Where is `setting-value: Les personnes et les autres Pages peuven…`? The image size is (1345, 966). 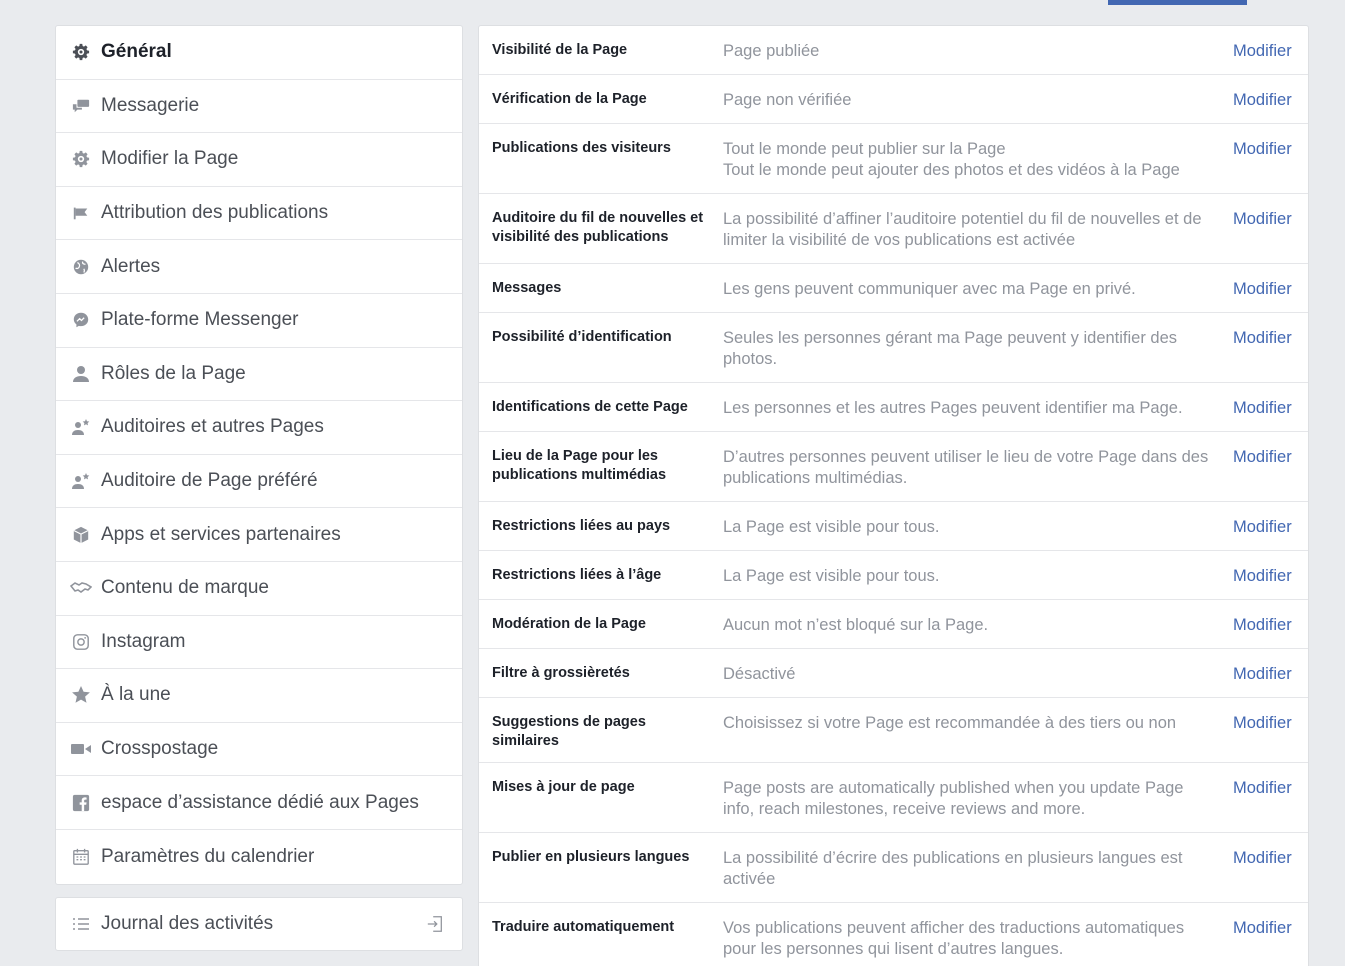
setting-value: Les personnes et les autres Pages peuven… is located at coordinates (953, 408).